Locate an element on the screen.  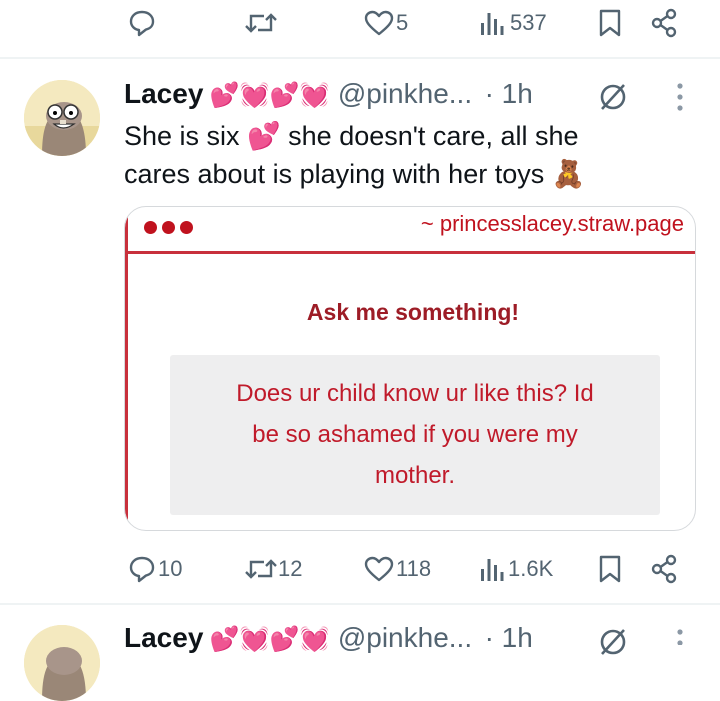
card-url: ~ princesslacey.straw.page is located at coordinates (552, 223).